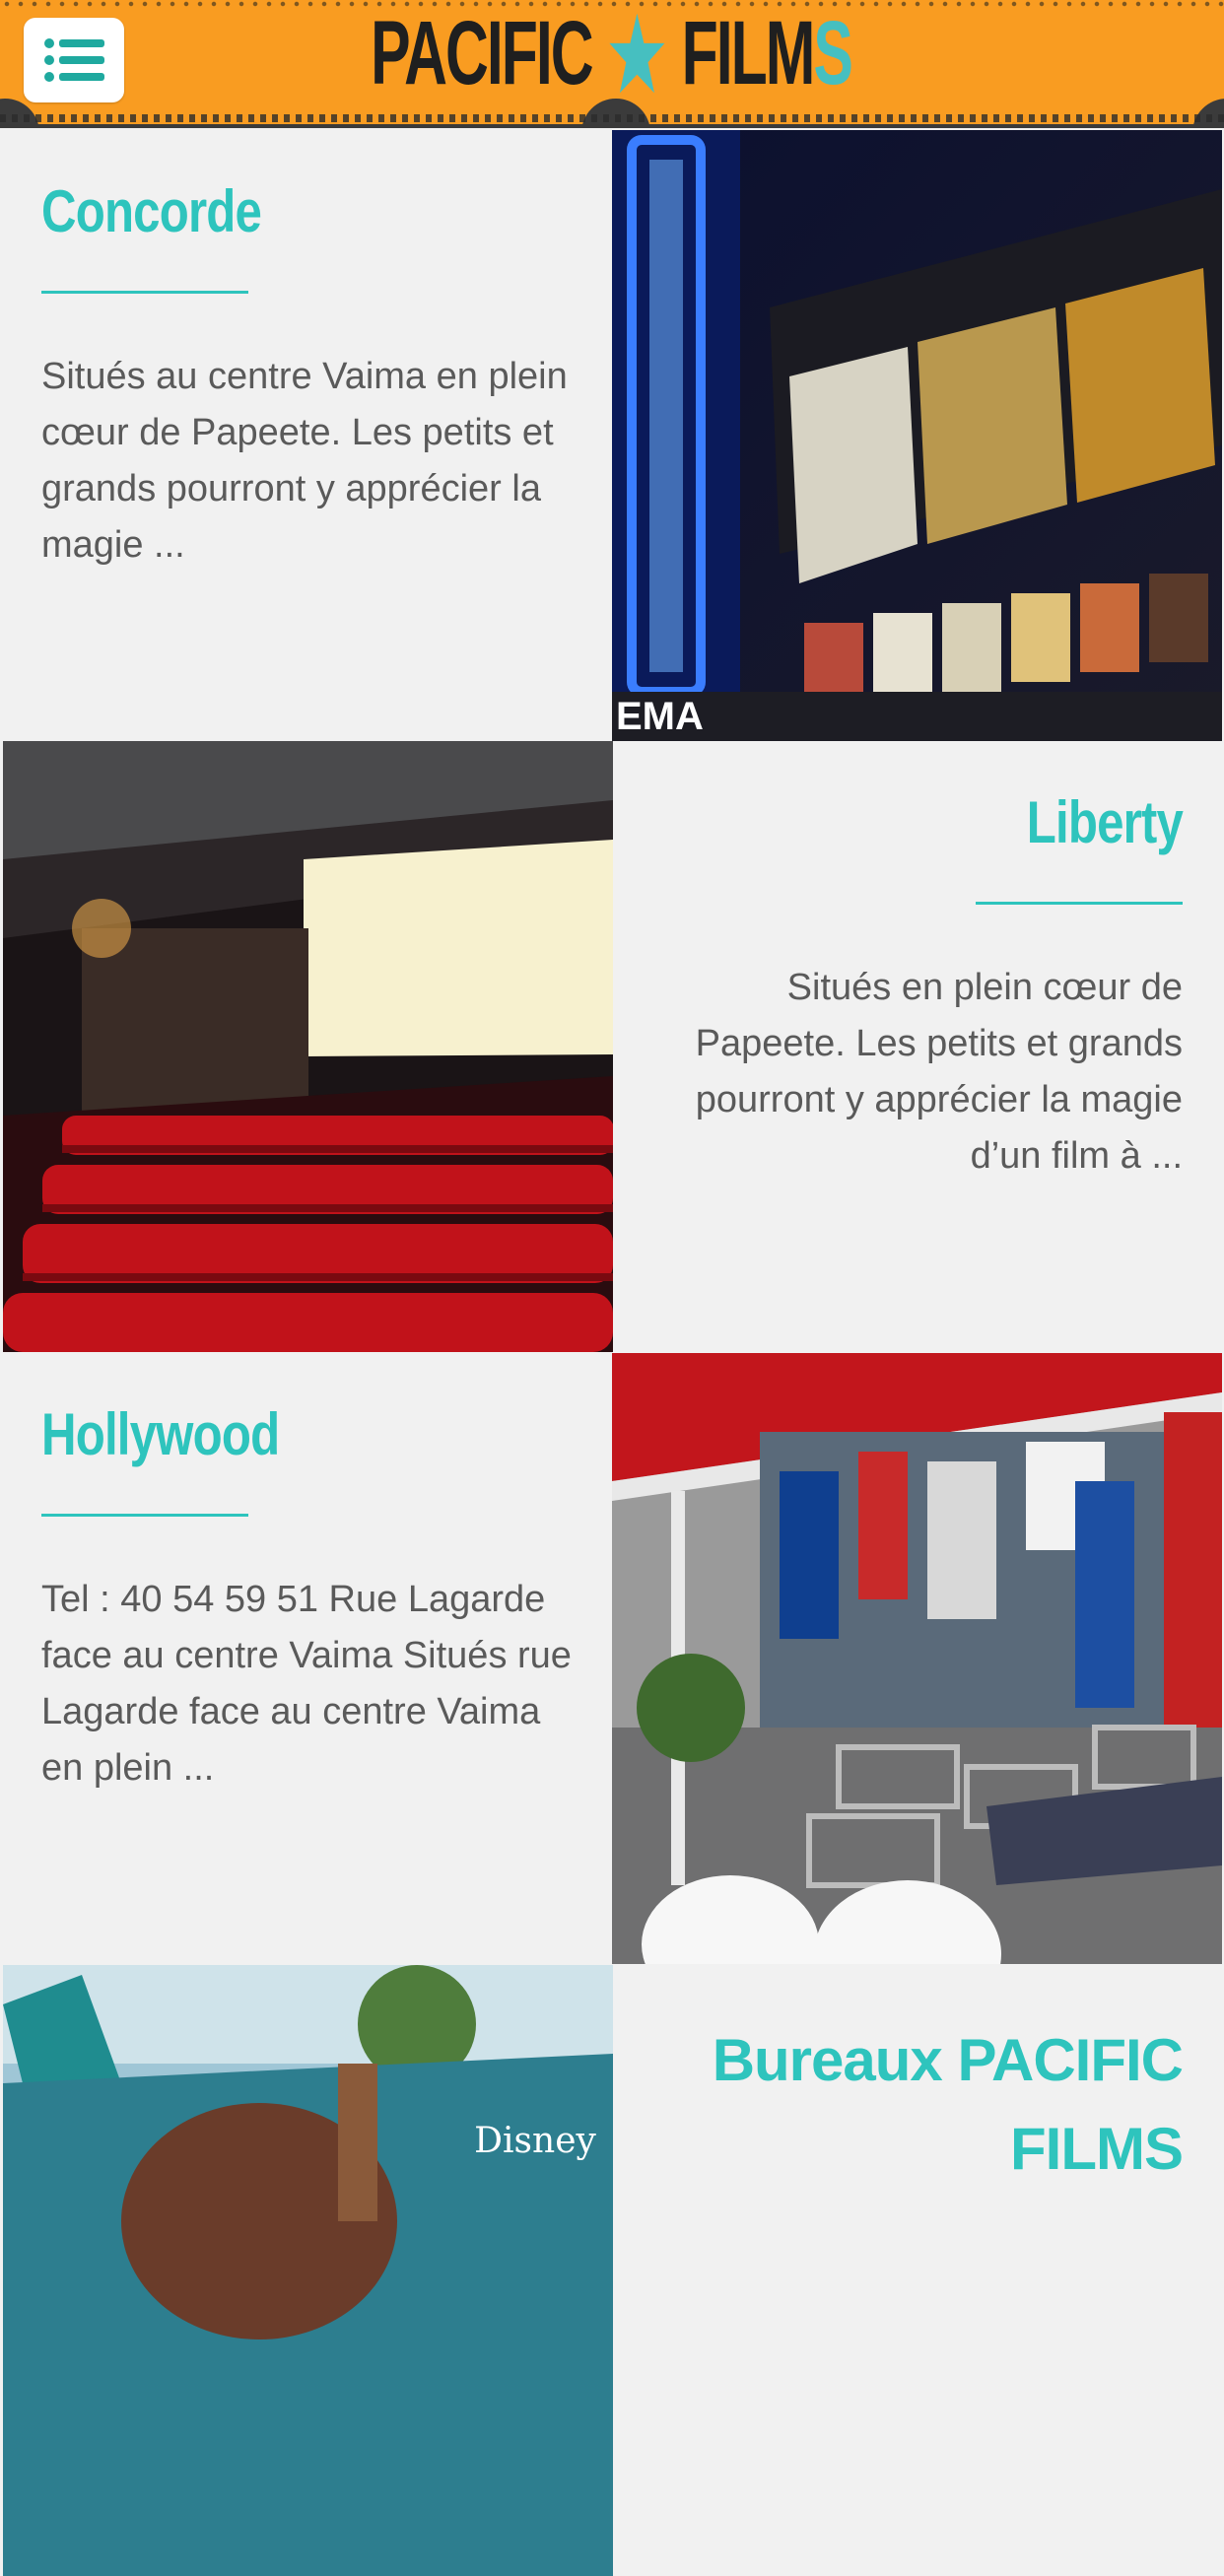 Image resolution: width=1224 pixels, height=2576 pixels. Describe the element at coordinates (482, 53) in the screenshot. I see `brand-logo-left: PACIFIC` at that location.